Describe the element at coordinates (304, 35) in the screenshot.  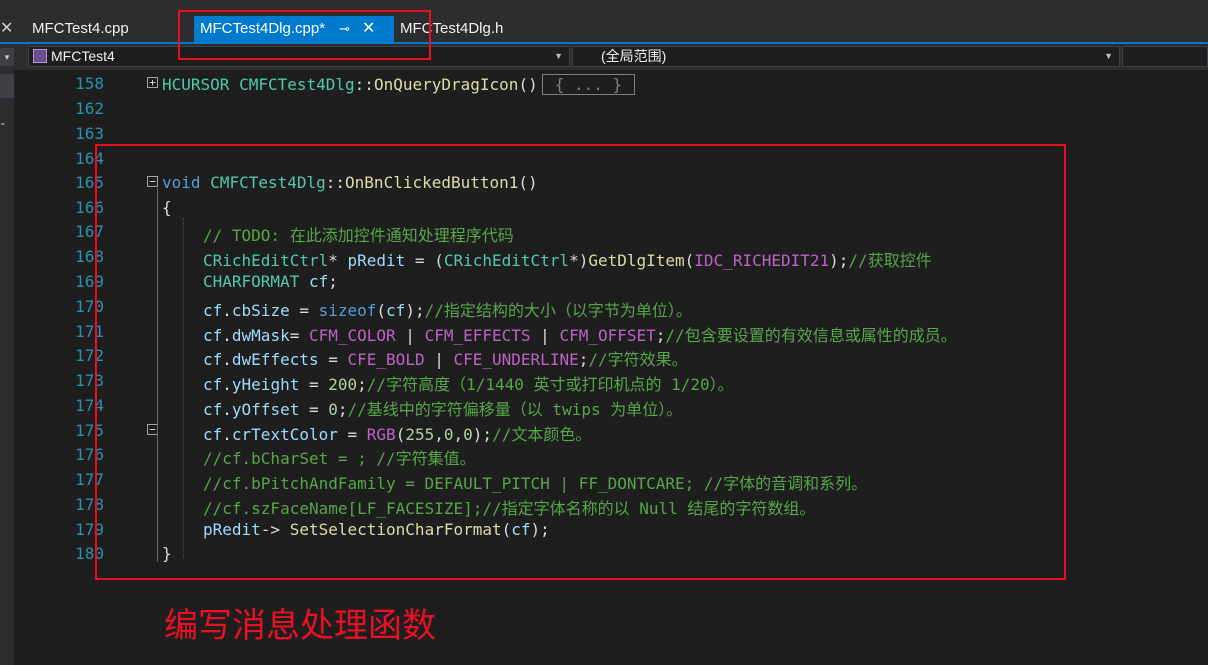
I see `highlight-box-tab` at that location.